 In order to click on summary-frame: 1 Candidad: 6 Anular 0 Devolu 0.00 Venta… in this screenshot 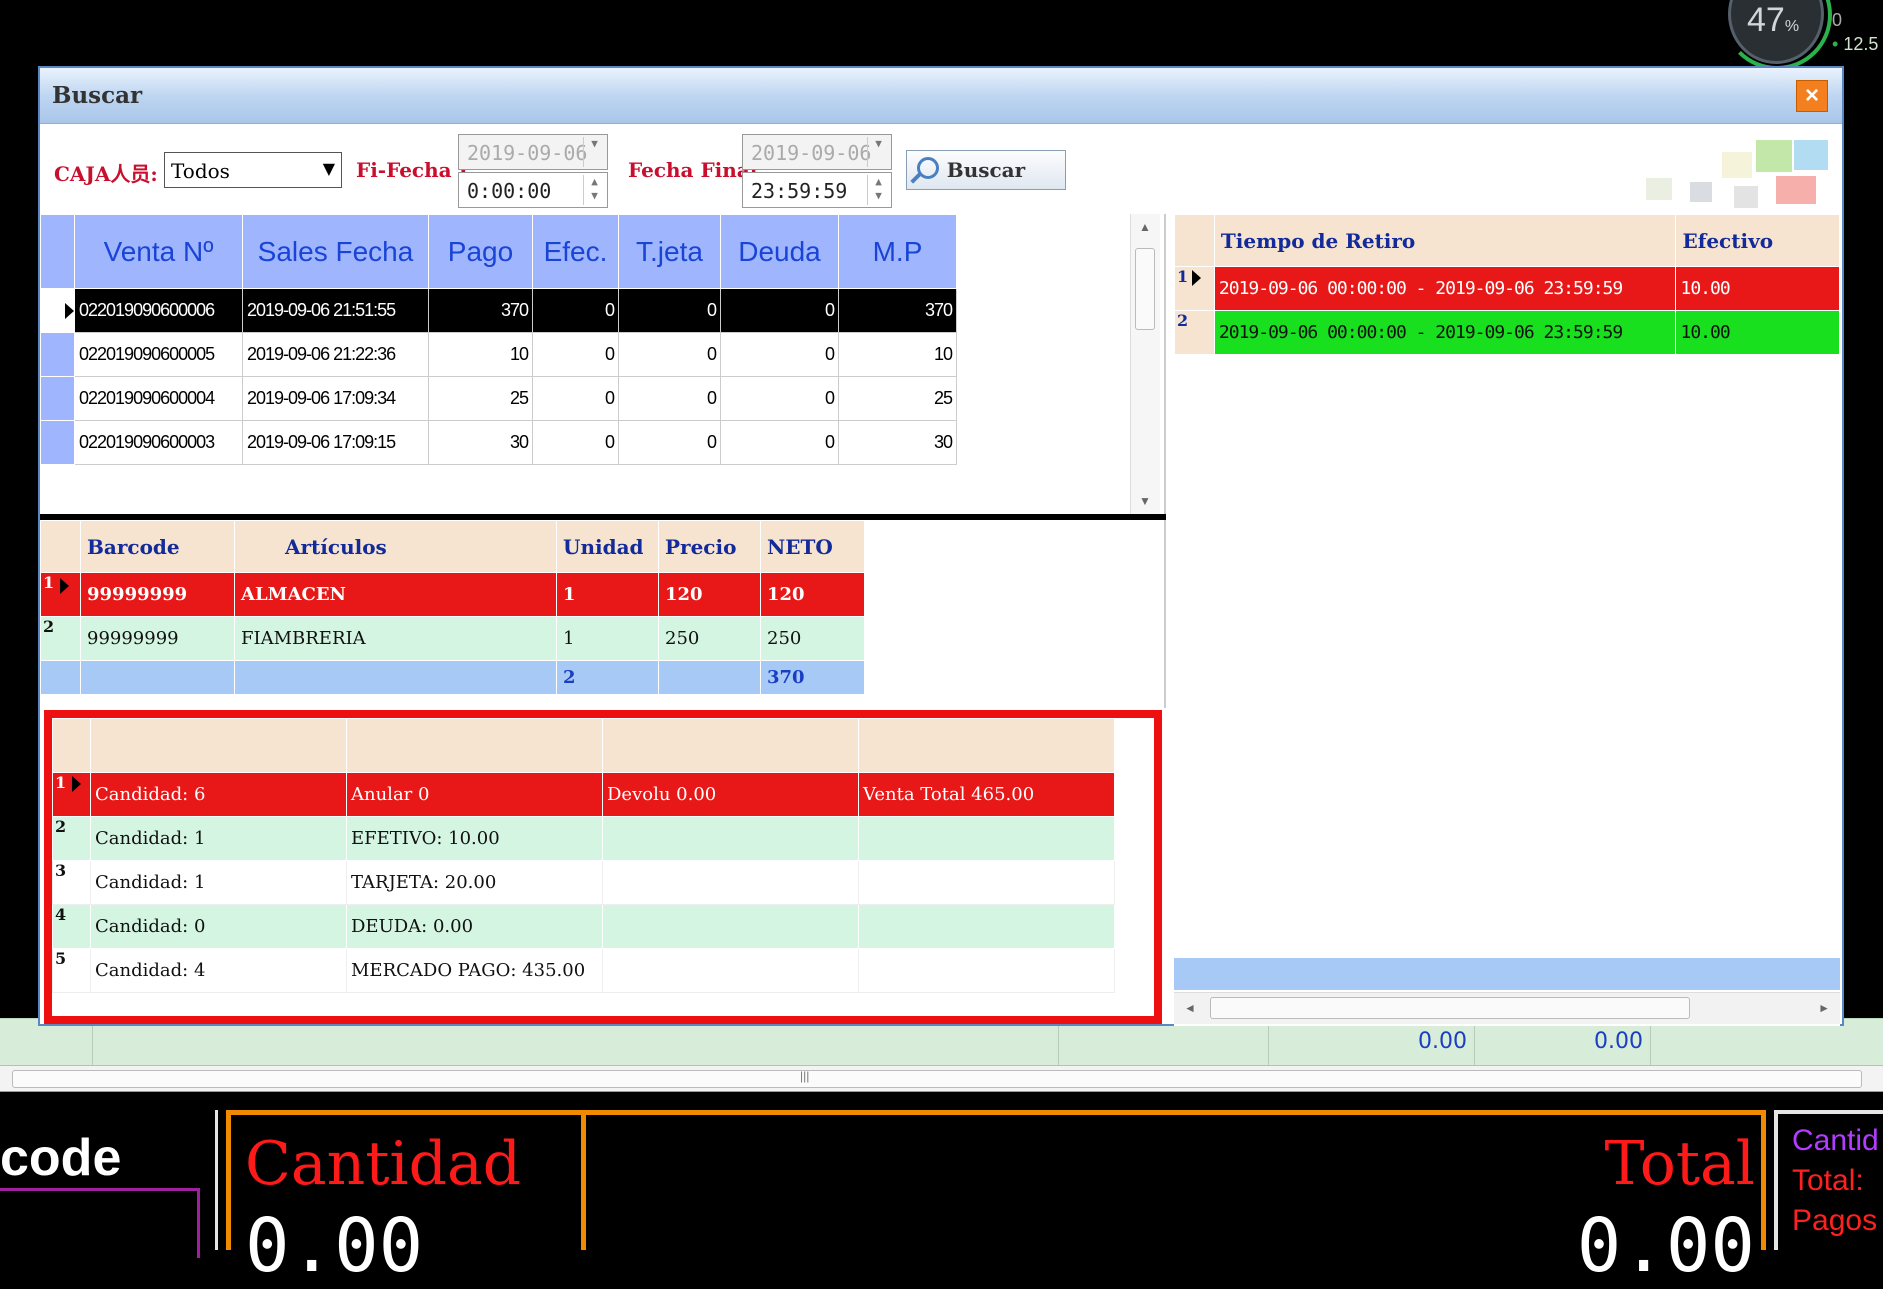, I will do `click(603, 867)`.